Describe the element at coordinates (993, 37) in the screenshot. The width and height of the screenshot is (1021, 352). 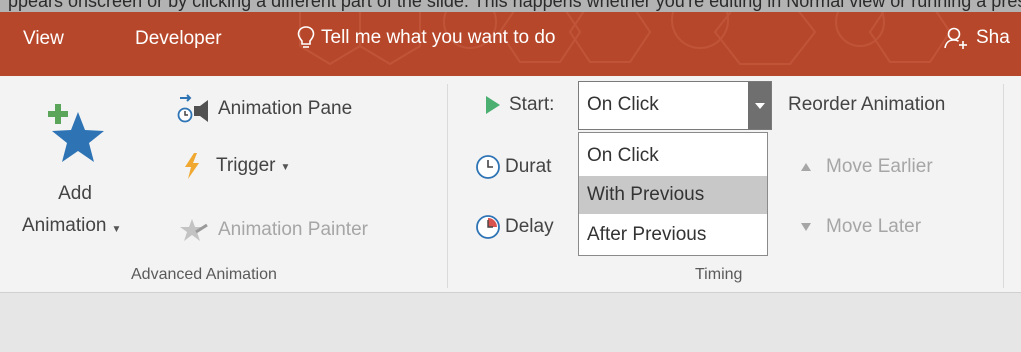
I see `share-label: Sha` at that location.